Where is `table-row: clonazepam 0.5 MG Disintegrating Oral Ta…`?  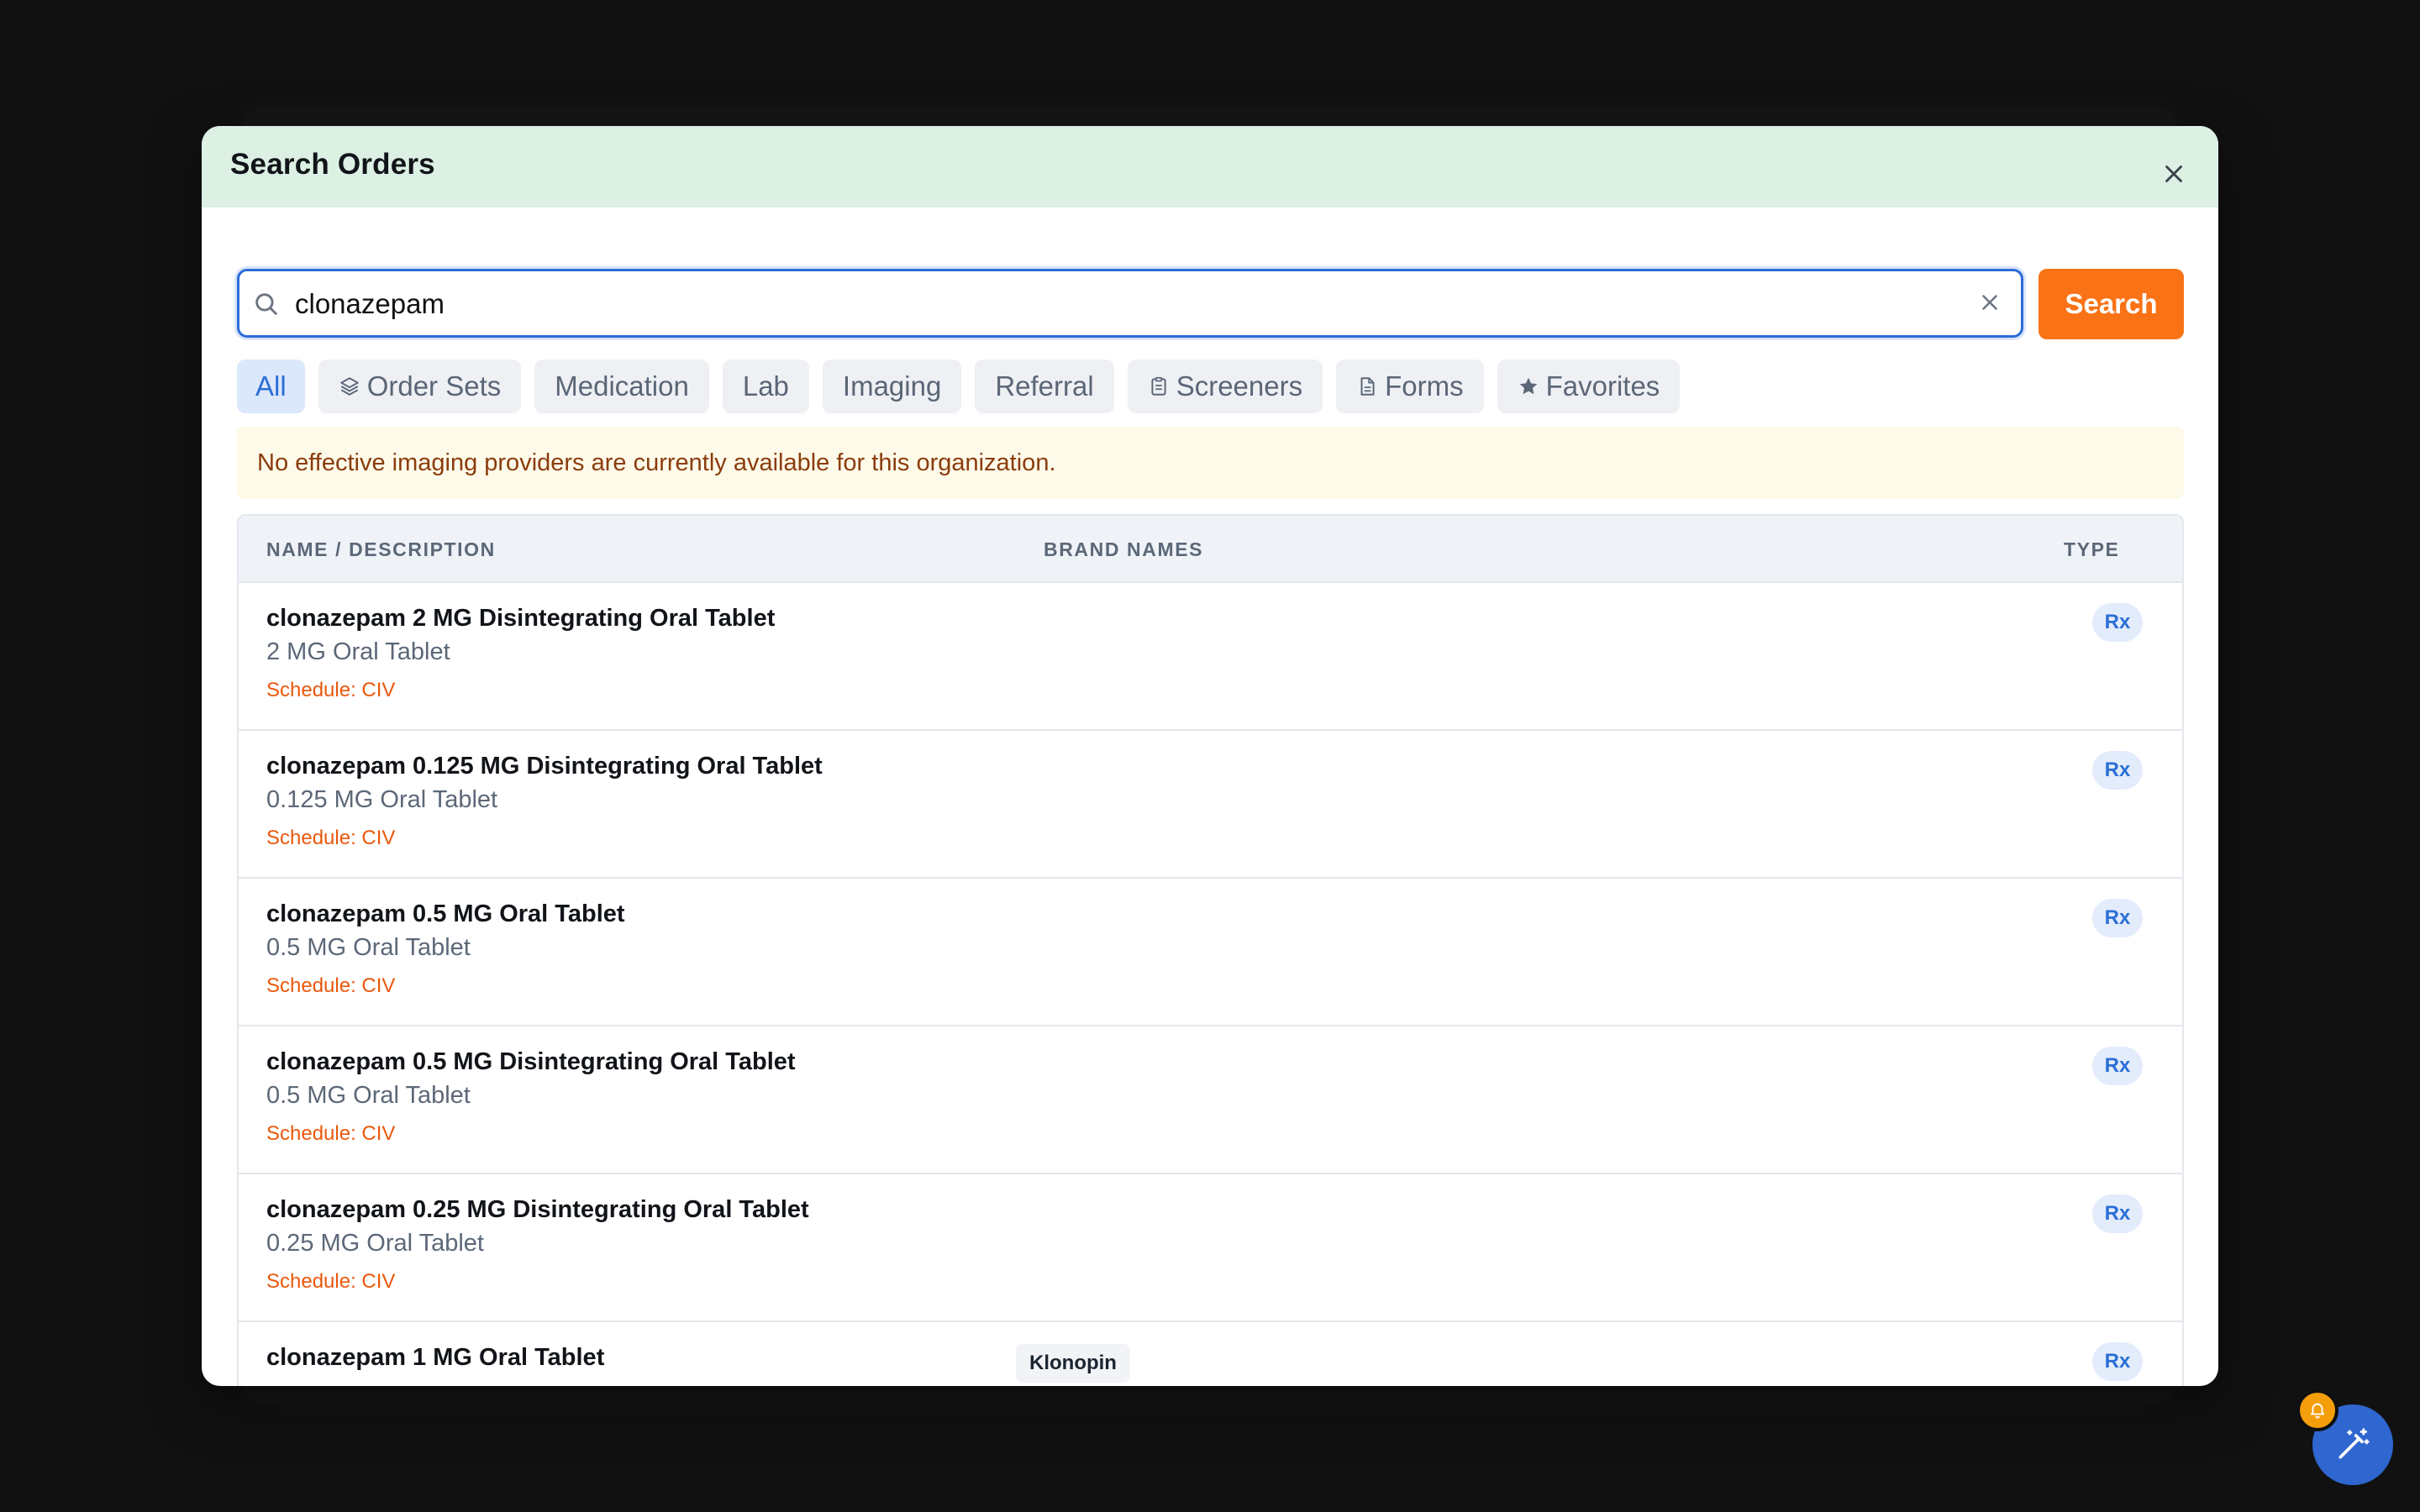
table-row: clonazepam 0.5 MG Disintegrating Oral Ta… is located at coordinates (1210, 1099).